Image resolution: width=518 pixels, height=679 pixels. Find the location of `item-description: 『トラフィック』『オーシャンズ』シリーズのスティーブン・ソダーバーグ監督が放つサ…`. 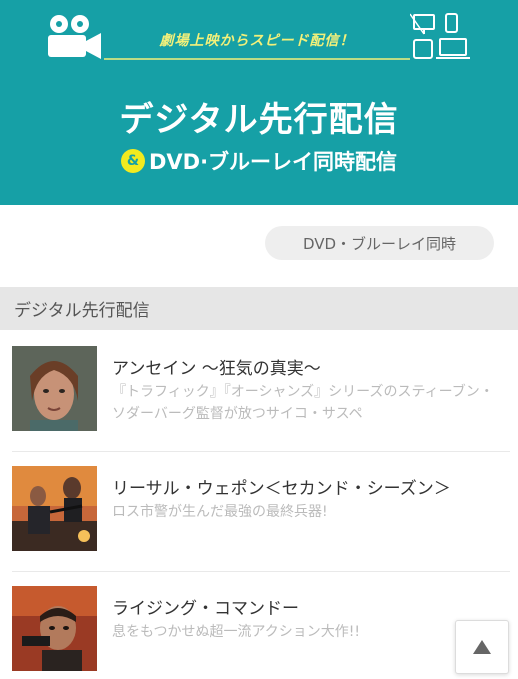

item-description: 『トラフィック』『オーシャンズ』シリーズのスティーブン・ソダーバーグ監督が放つサ… is located at coordinates (303, 403).